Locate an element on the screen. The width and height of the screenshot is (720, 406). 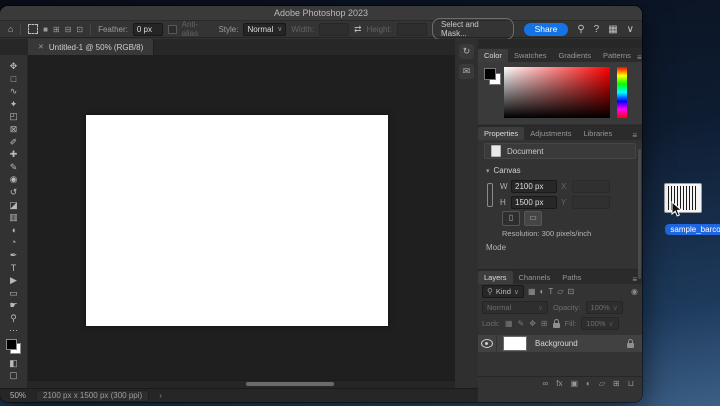
style-dropdown: Normal is located at coordinates (265, 29).